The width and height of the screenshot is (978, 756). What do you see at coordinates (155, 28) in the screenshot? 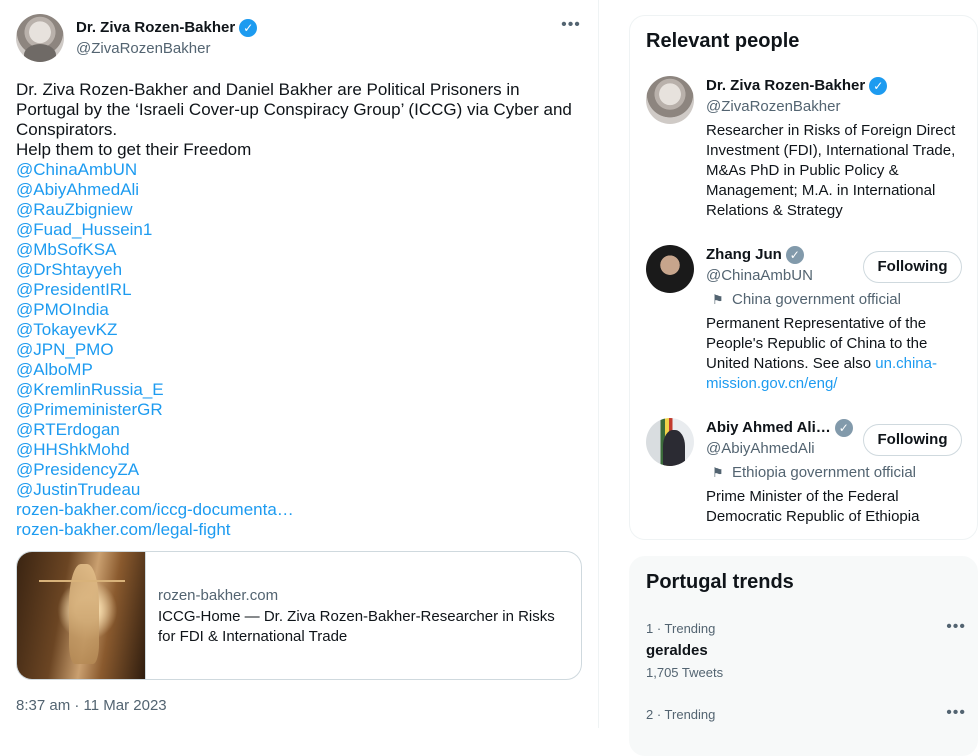
I see `author-name: Dr. Ziva Rozen-Bakher` at bounding box center [155, 28].